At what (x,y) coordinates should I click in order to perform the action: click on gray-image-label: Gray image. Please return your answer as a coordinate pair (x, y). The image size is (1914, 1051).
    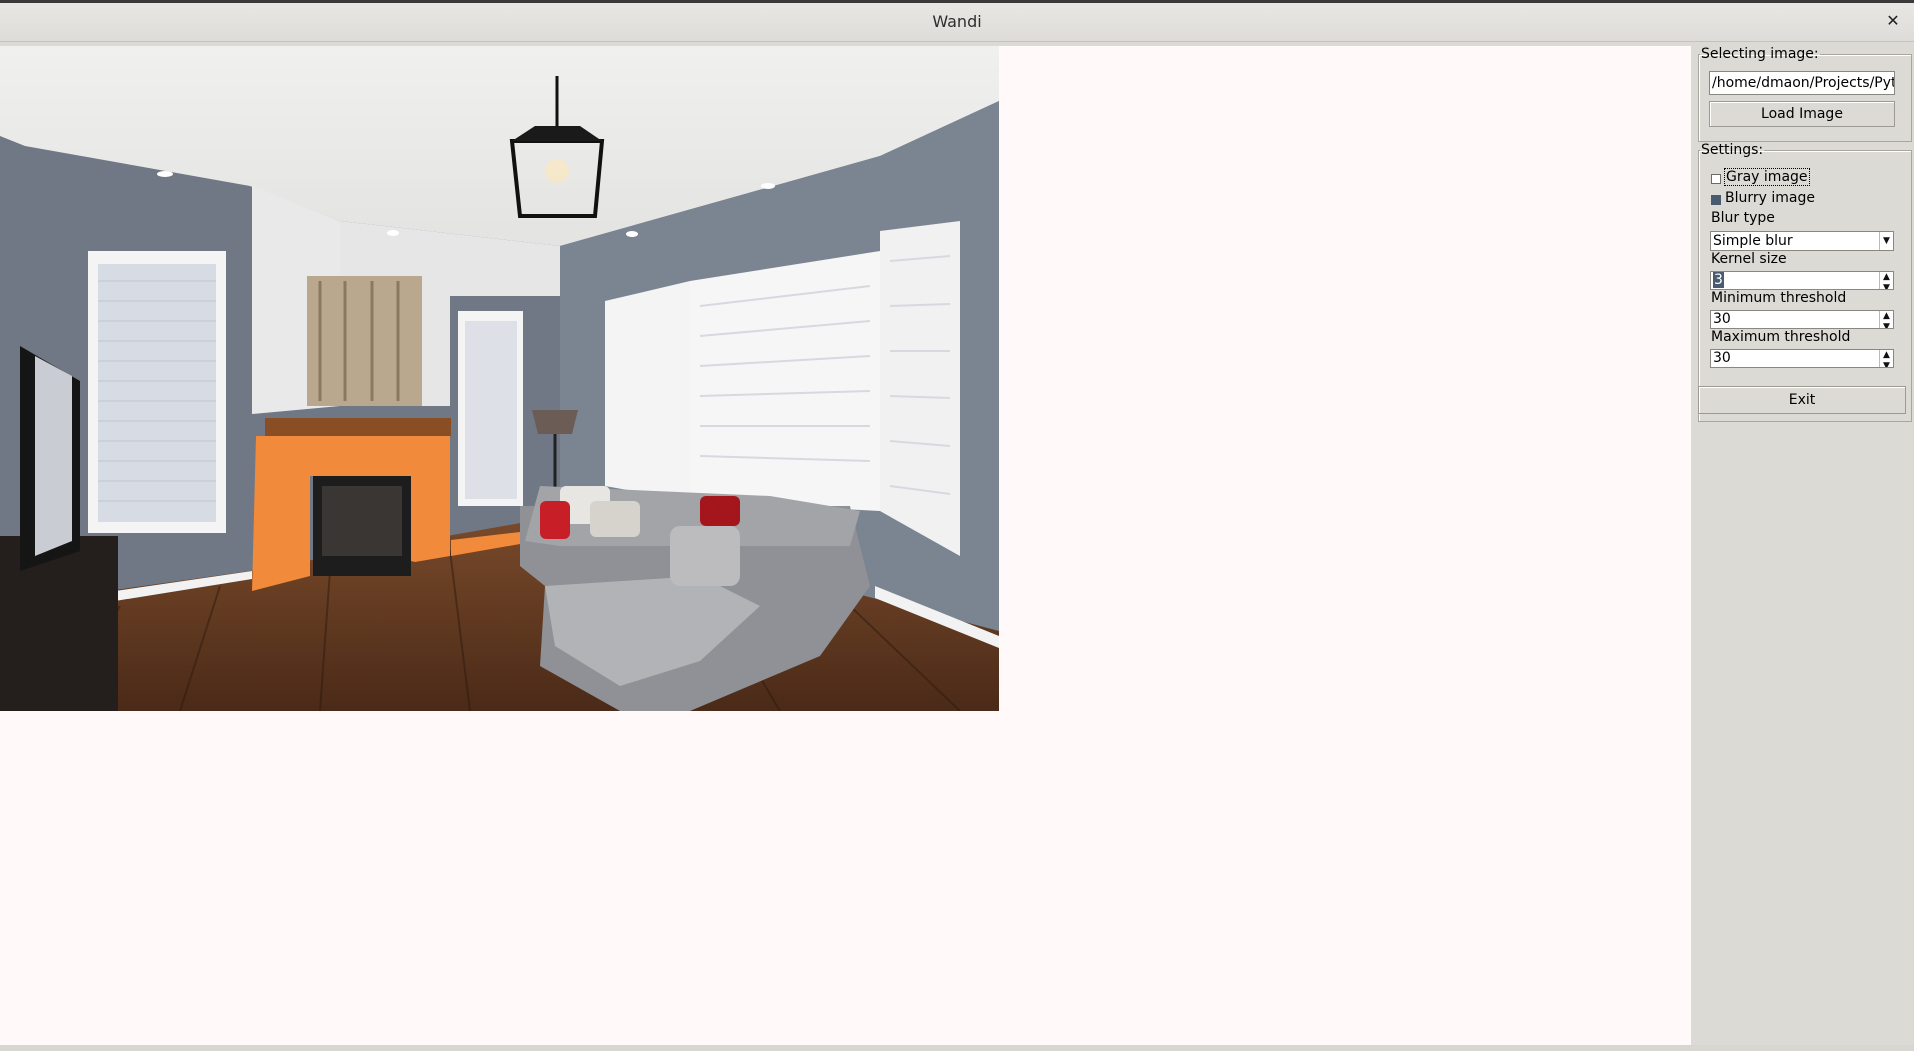
    Looking at the image, I should click on (1767, 177).